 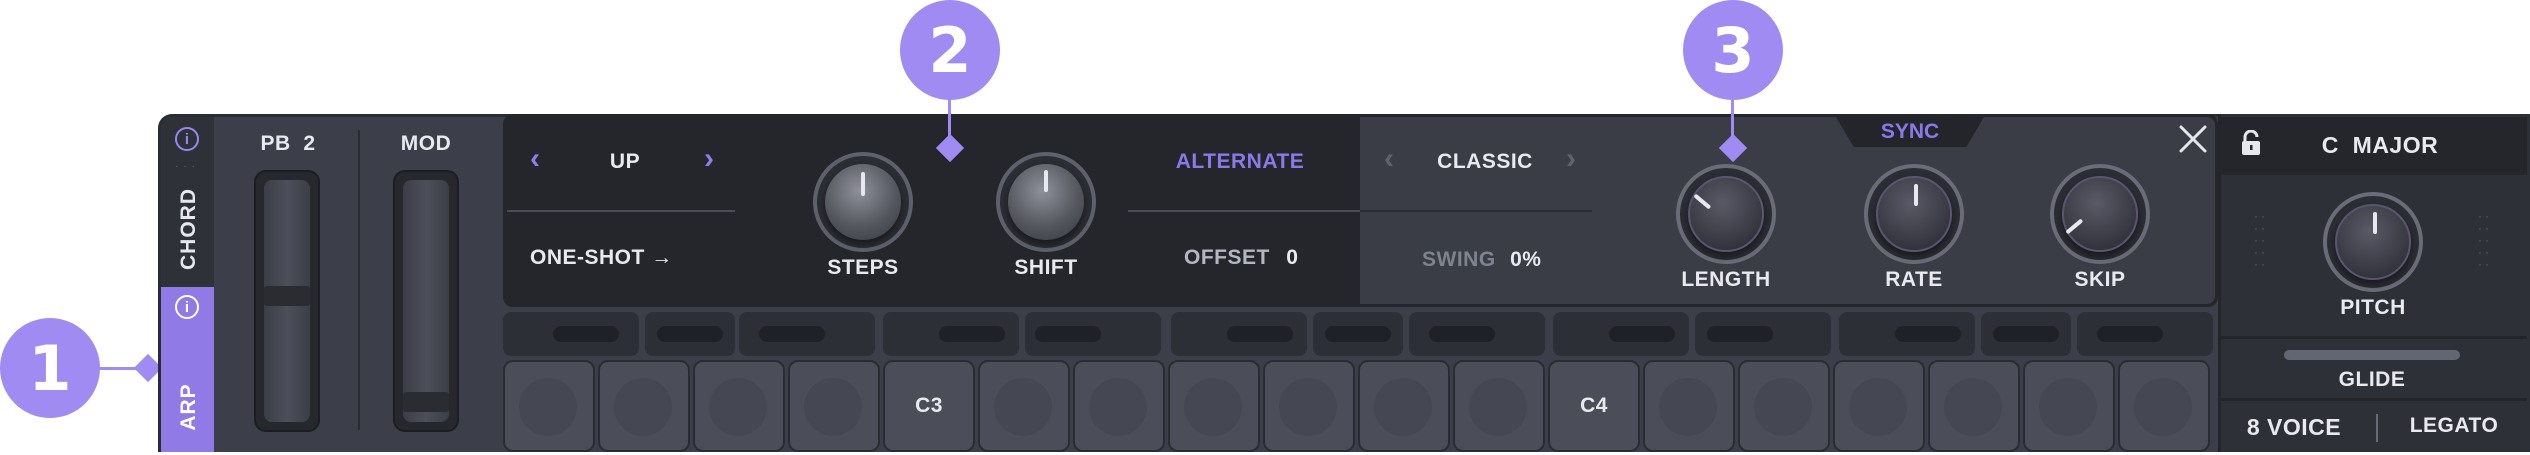 I want to click on mod-label: MOD, so click(x=426, y=143).